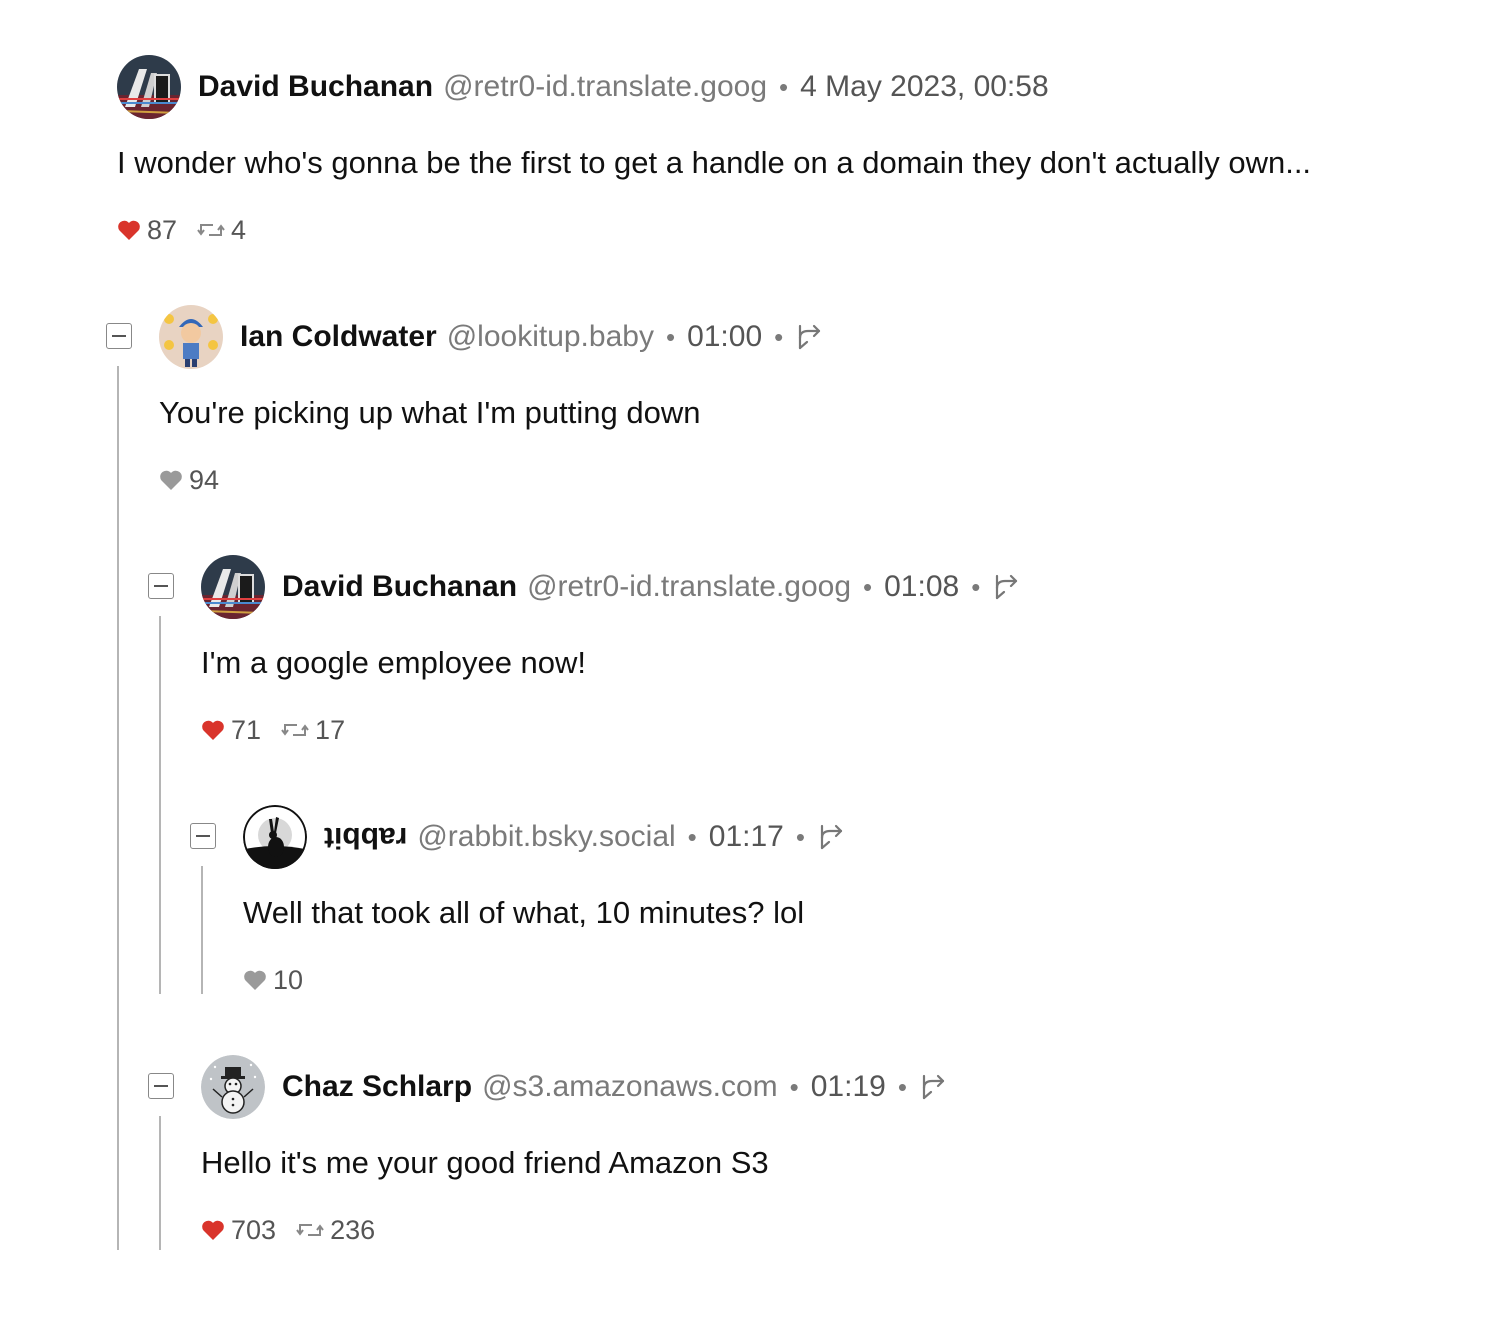 The image size is (1486, 1331). What do you see at coordinates (330, 729) in the screenshot?
I see `repost-count: 17` at bounding box center [330, 729].